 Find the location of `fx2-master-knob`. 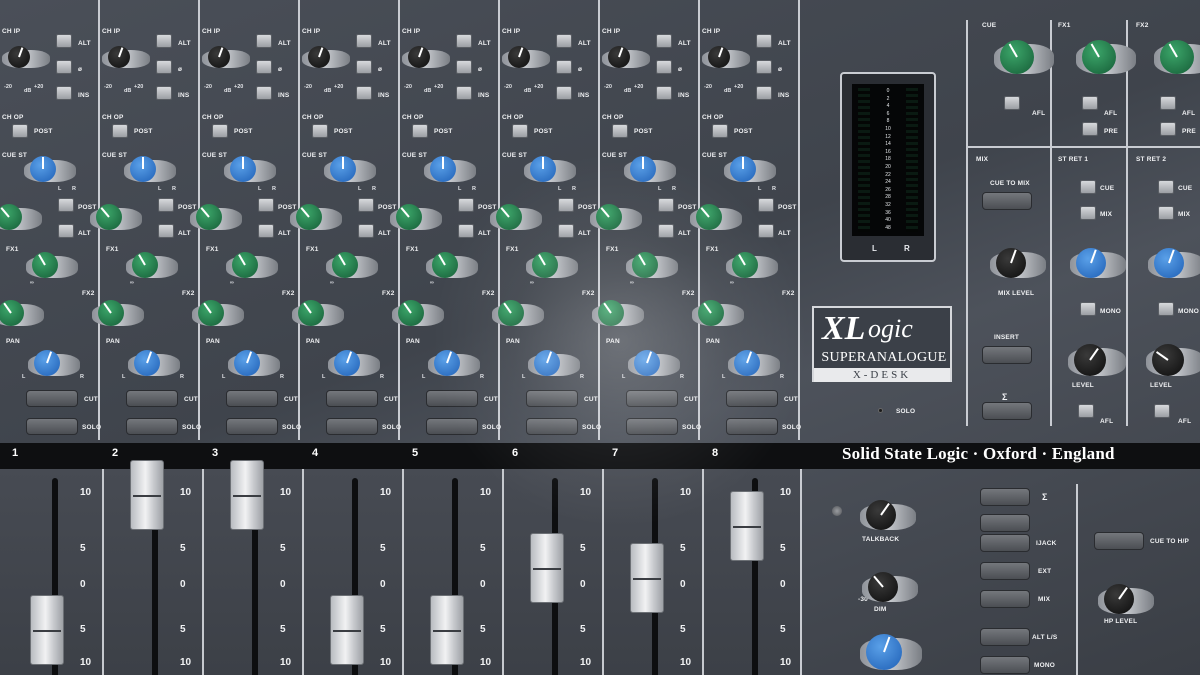

fx2-master-knob is located at coordinates (1177, 57).